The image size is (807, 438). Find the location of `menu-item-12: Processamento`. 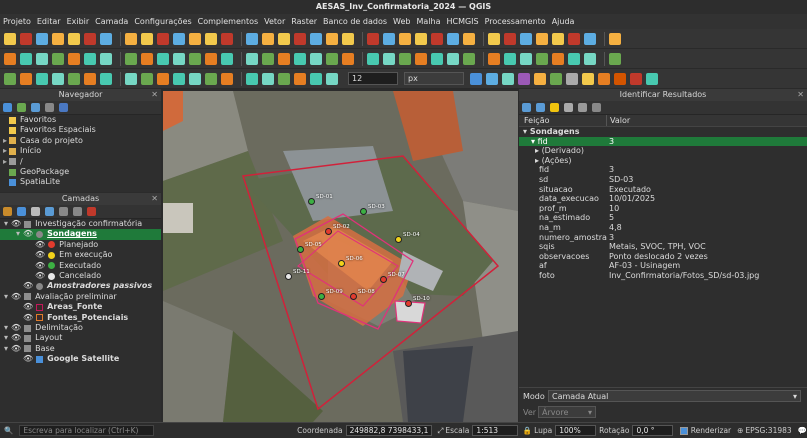

menu-item-12: Processamento is located at coordinates (515, 21).